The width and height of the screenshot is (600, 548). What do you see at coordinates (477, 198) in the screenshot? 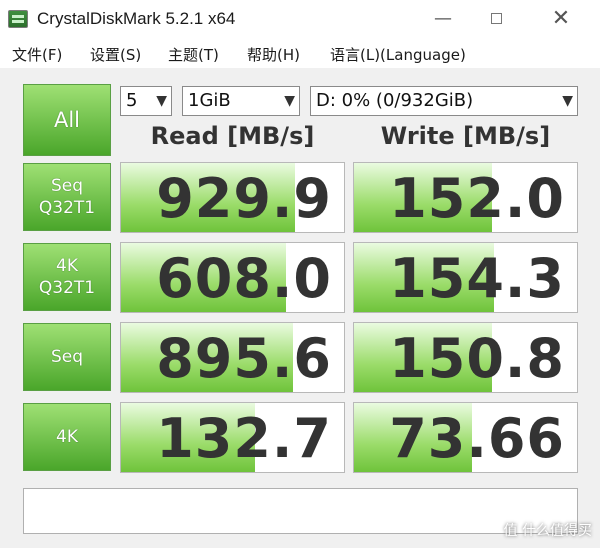
I see `write-value: 152.0` at bounding box center [477, 198].